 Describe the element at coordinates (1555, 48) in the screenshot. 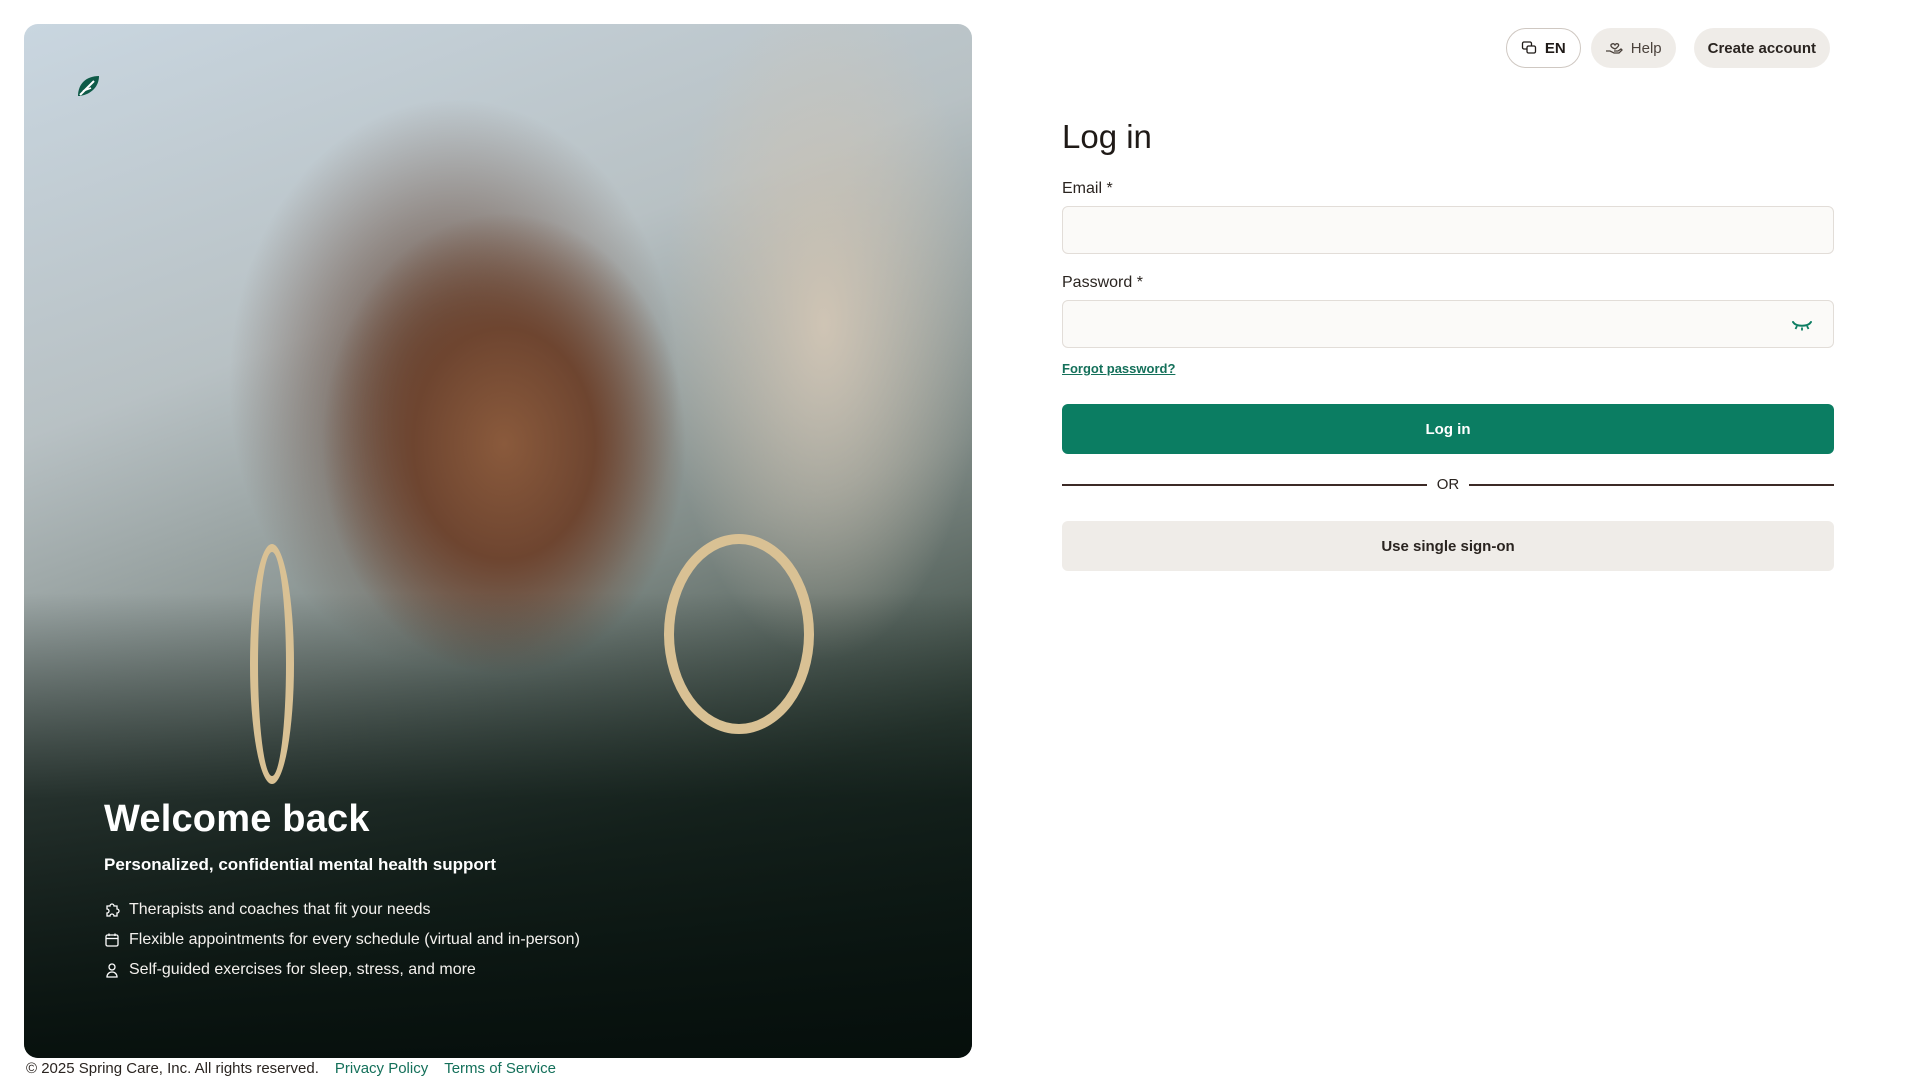

I see `language-label: EN` at that location.